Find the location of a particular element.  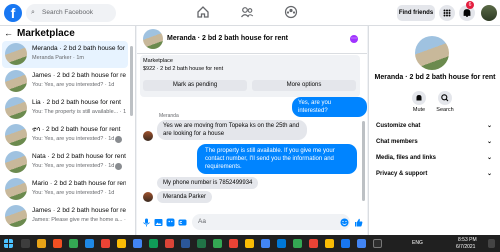

mute-button is located at coordinates (419, 98).